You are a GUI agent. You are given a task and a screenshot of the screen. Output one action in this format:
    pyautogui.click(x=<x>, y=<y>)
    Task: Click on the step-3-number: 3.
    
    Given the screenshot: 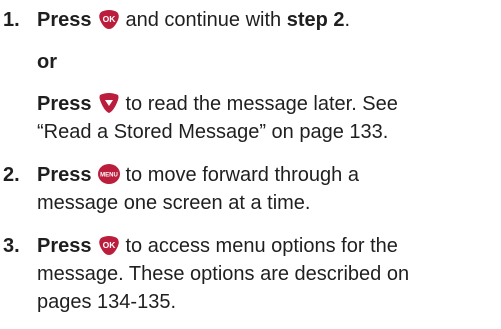 What is the action you would take?
    pyautogui.click(x=11, y=246)
    